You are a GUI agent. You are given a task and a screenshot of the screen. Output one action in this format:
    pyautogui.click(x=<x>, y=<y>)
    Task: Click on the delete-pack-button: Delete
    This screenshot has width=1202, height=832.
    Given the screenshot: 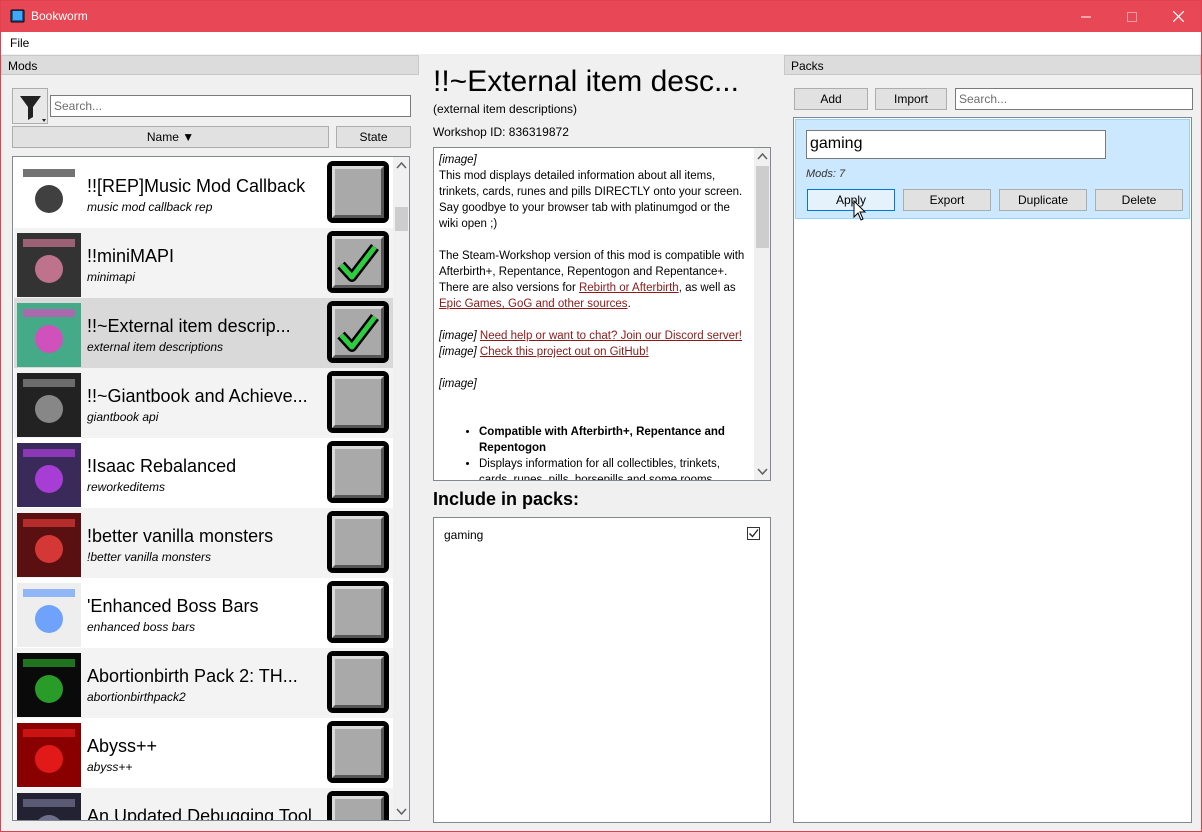 What is the action you would take?
    pyautogui.click(x=1139, y=200)
    